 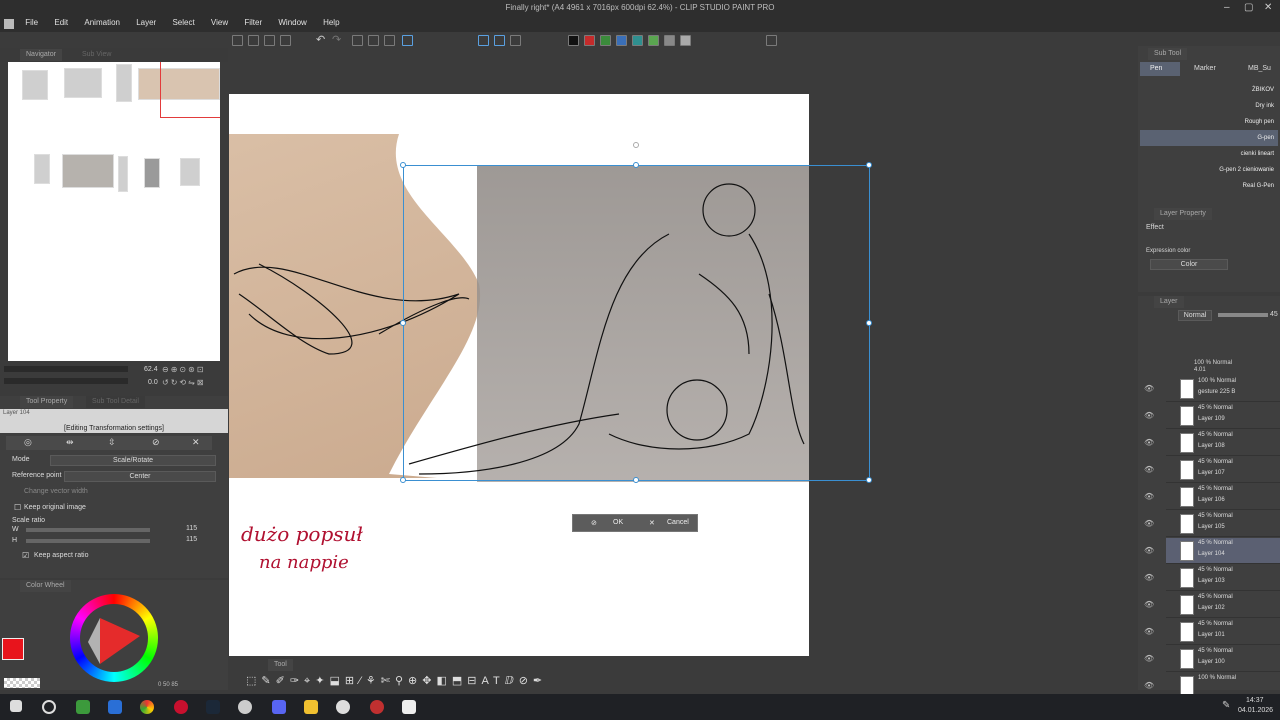 I want to click on save-icon, so click(x=269, y=40).